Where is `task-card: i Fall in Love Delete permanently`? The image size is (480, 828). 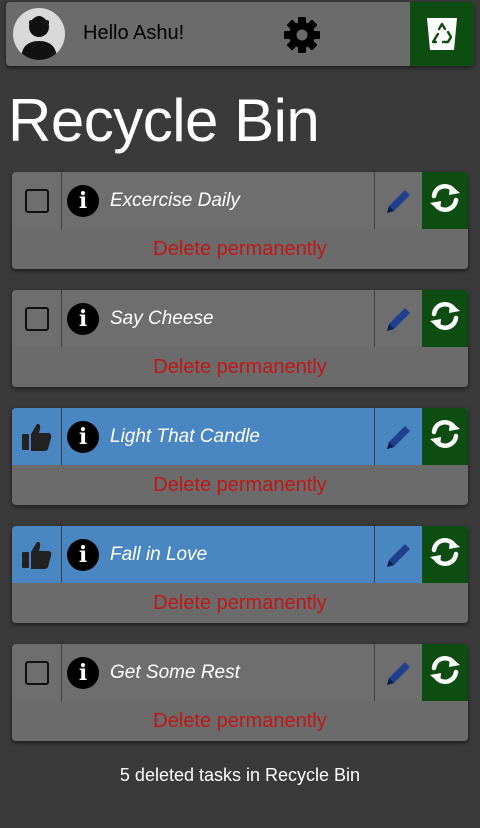 task-card: i Fall in Love Delete permanently is located at coordinates (240, 574).